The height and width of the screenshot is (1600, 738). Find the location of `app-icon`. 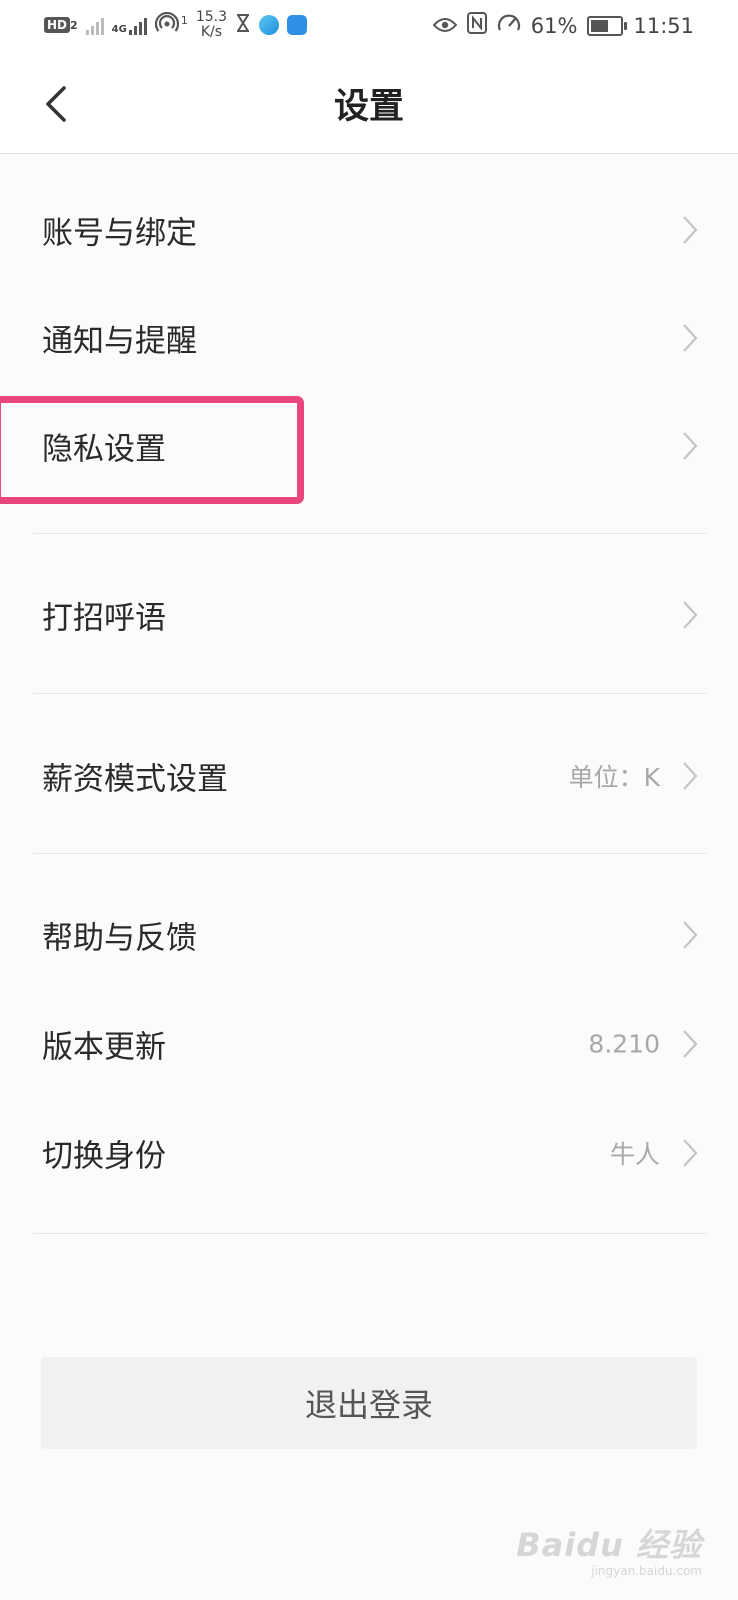

app-icon is located at coordinates (269, 25).